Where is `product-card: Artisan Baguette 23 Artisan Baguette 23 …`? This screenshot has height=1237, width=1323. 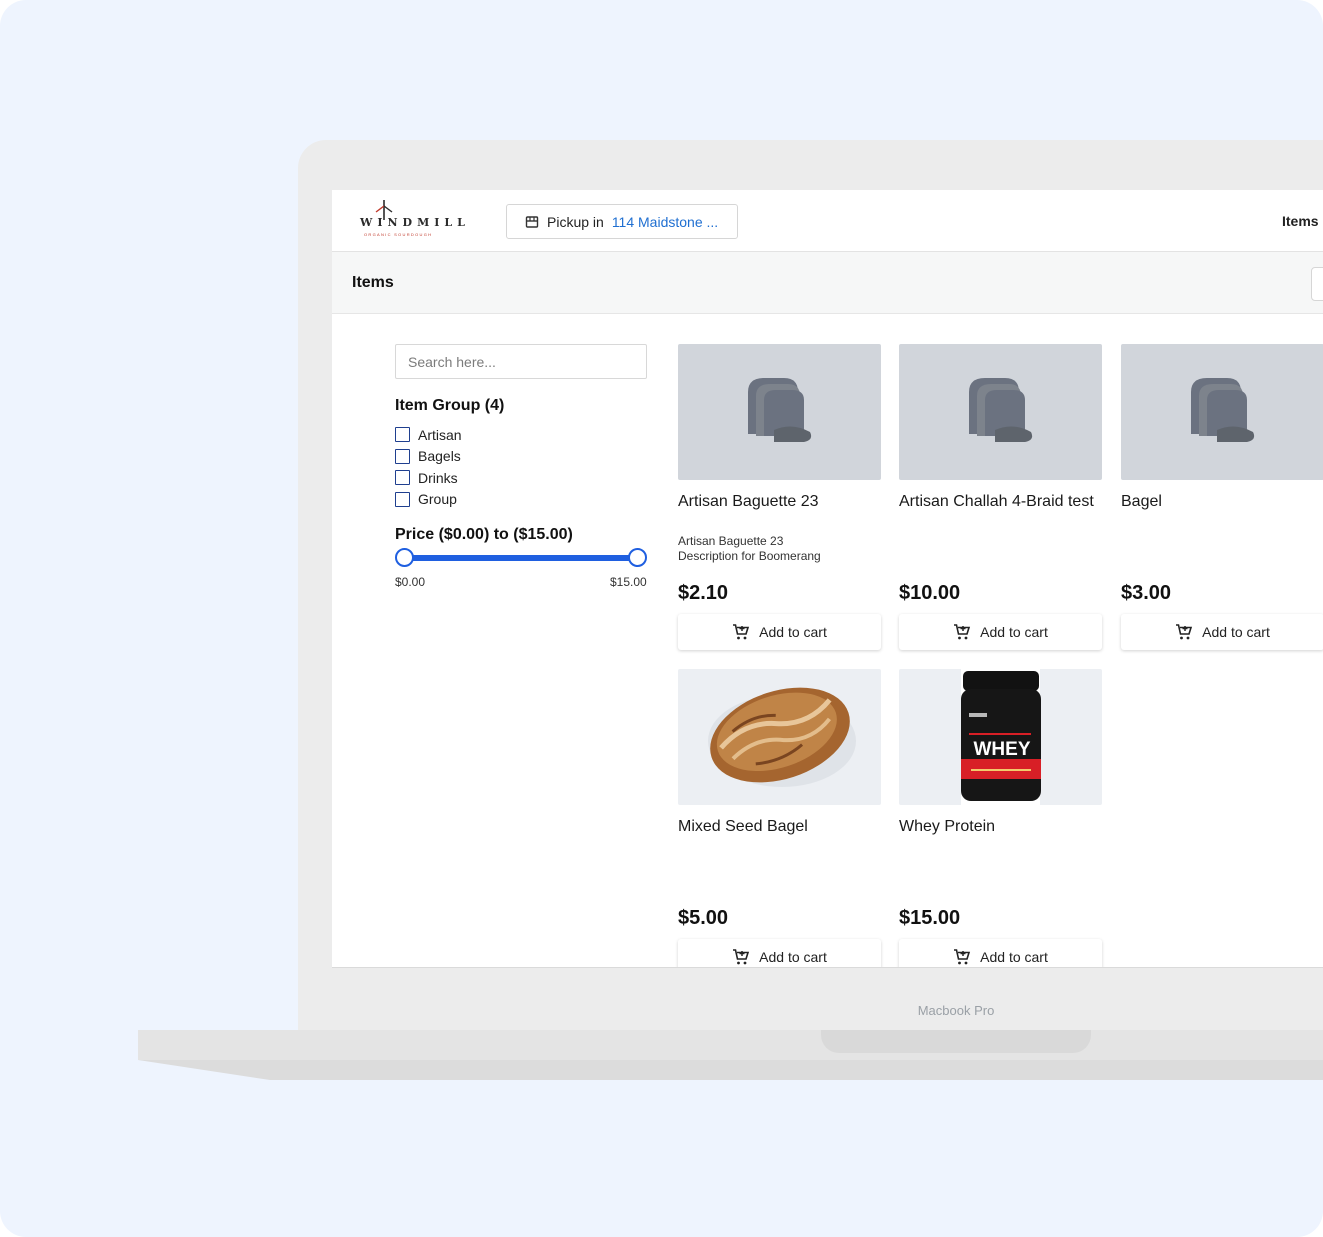
product-card: Artisan Baguette 23 Artisan Baguette 23 … is located at coordinates (779, 499).